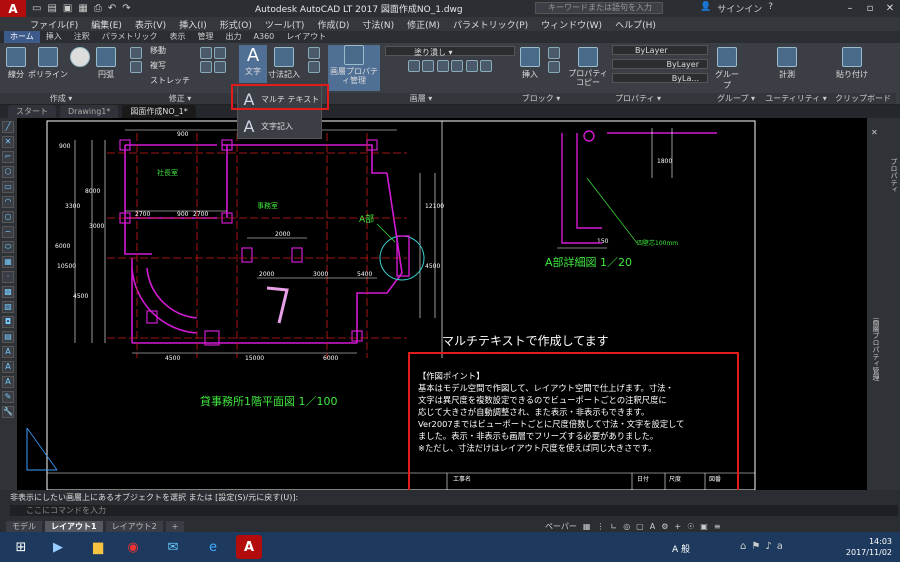  I want to click on autocad-logo: A, so click(13, 8).